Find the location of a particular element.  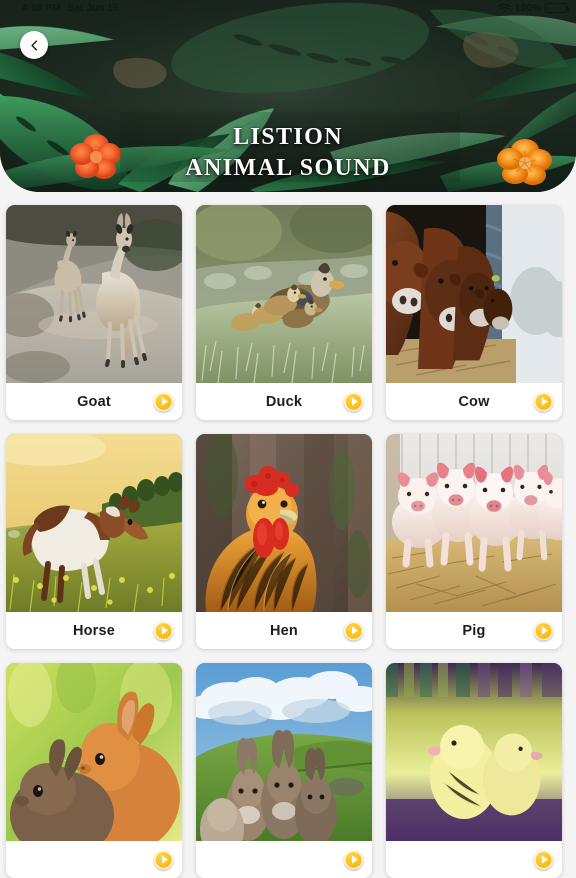

animal-image-horse is located at coordinates (94, 523).